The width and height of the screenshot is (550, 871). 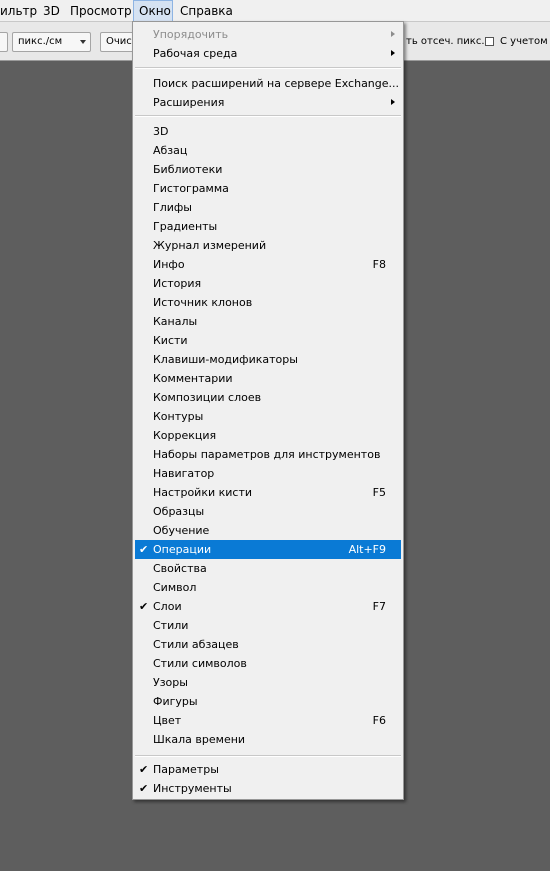 What do you see at coordinates (268, 720) in the screenshot?
I see `menu-item-panel: Цвет F6` at bounding box center [268, 720].